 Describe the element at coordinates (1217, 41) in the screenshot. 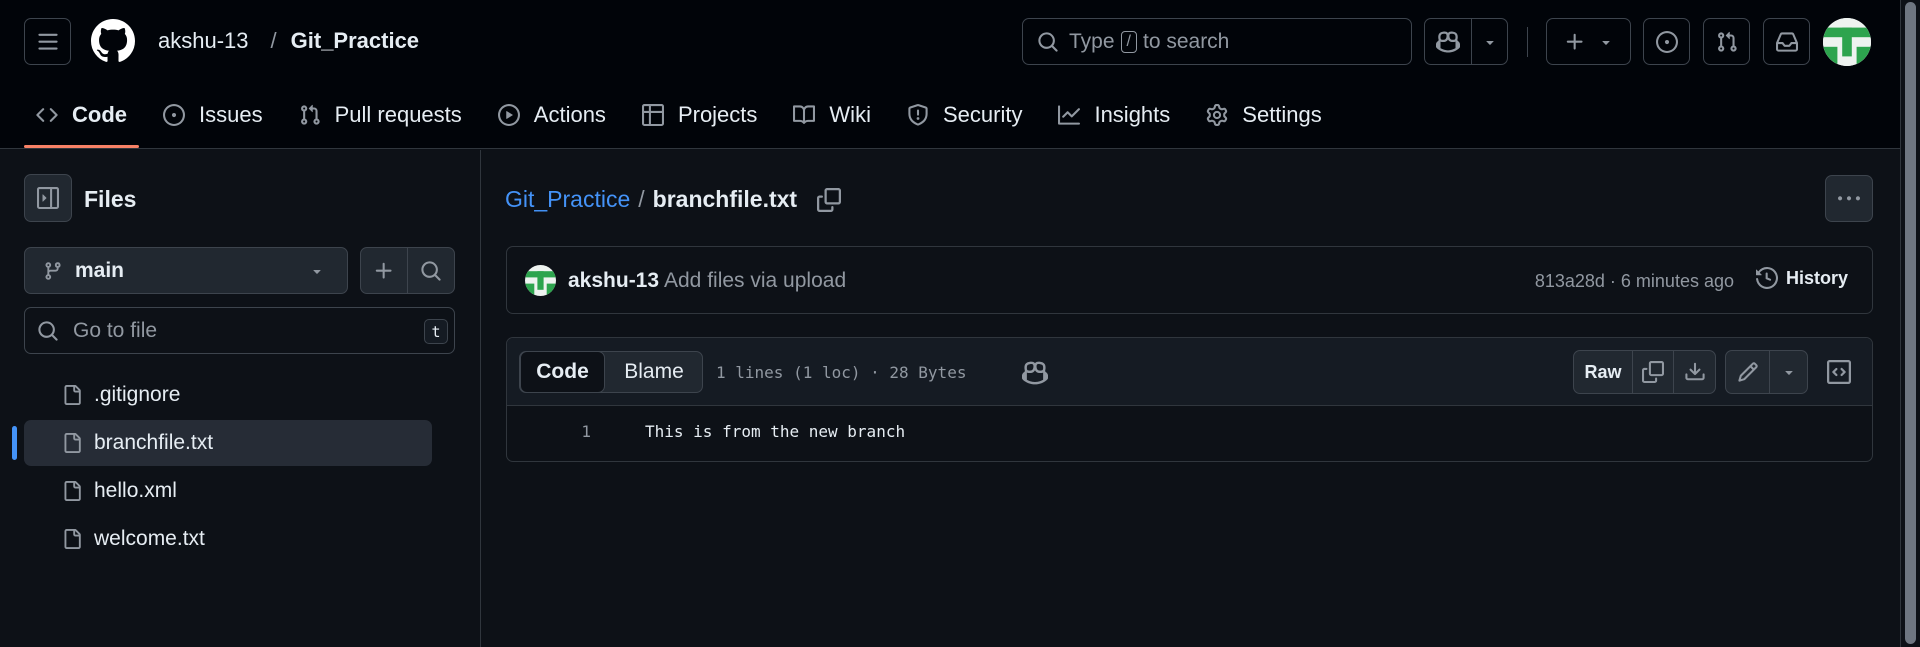

I see `search-input: Type / to search` at that location.